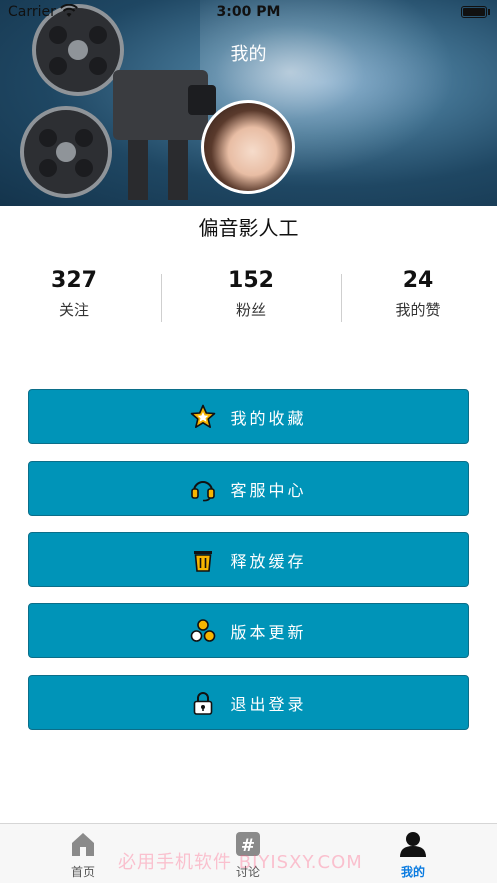 This screenshot has height=883, width=497. What do you see at coordinates (268, 561) in the screenshot?
I see `clear-cache-label: 释放缓存` at bounding box center [268, 561].